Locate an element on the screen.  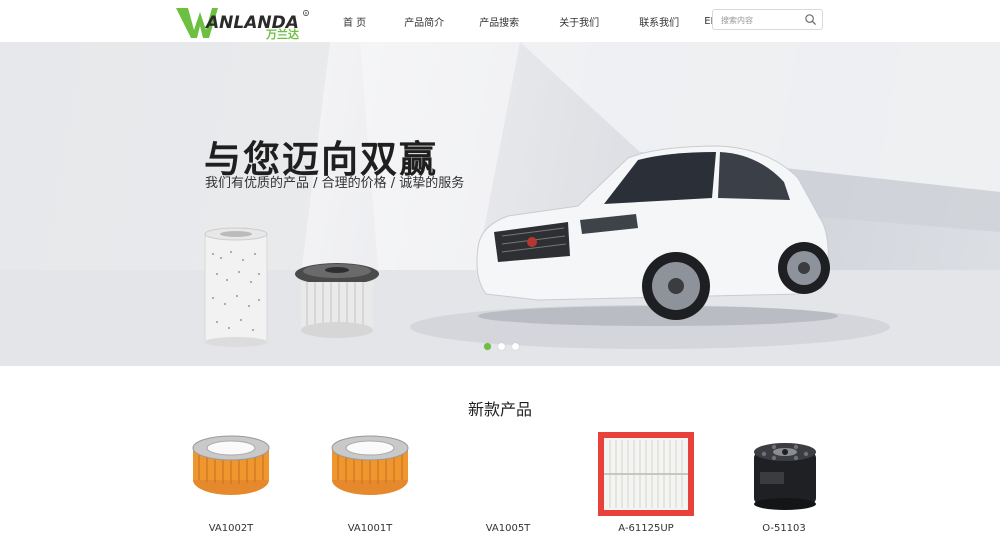
search-icon is located at coordinates (810, 19).